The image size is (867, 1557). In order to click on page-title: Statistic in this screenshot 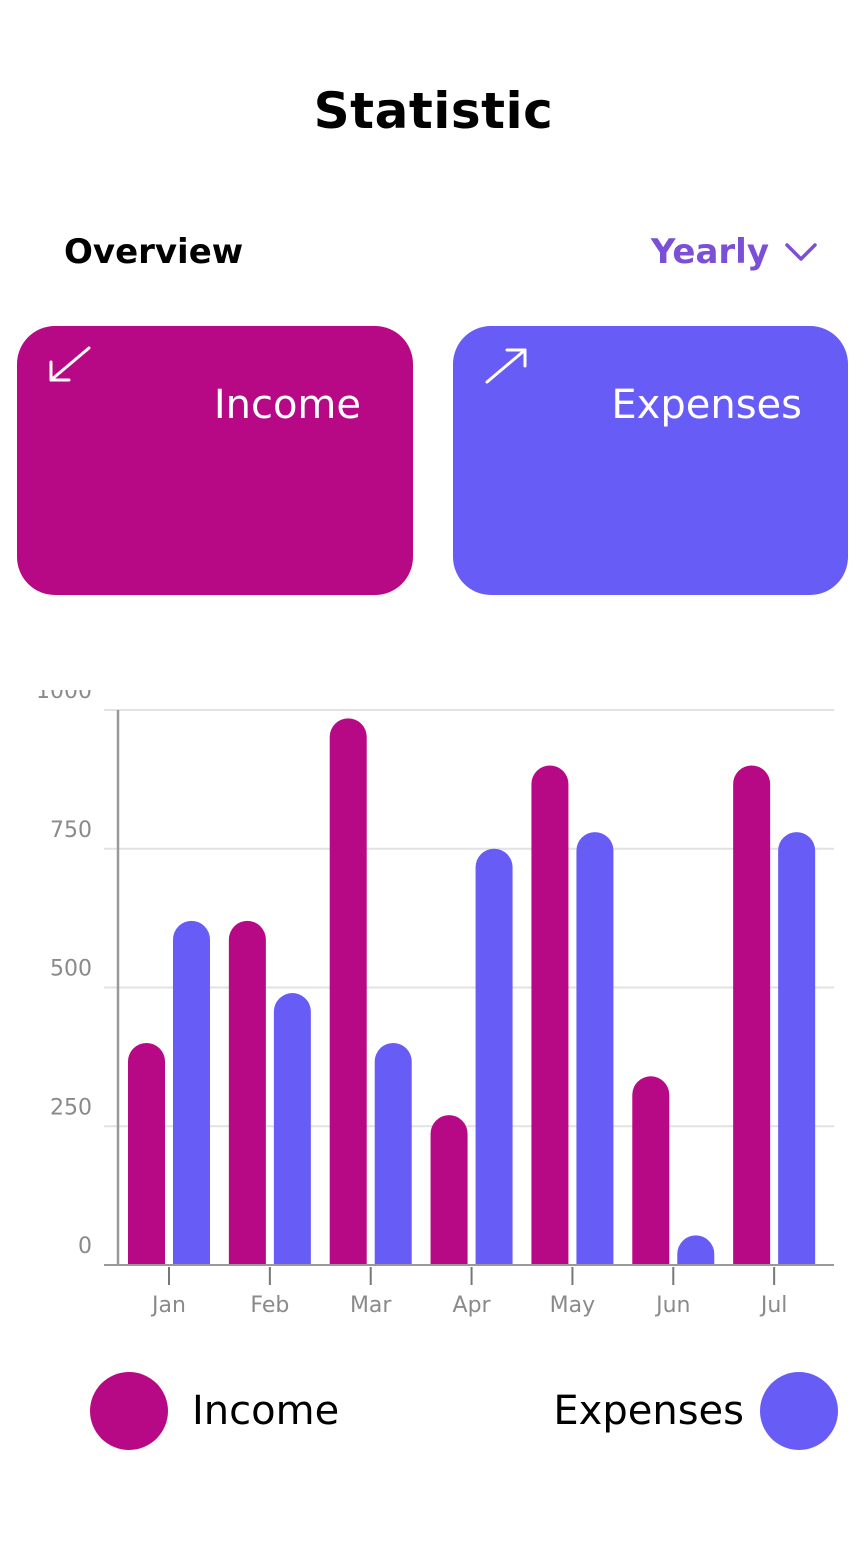, I will do `click(433, 111)`.